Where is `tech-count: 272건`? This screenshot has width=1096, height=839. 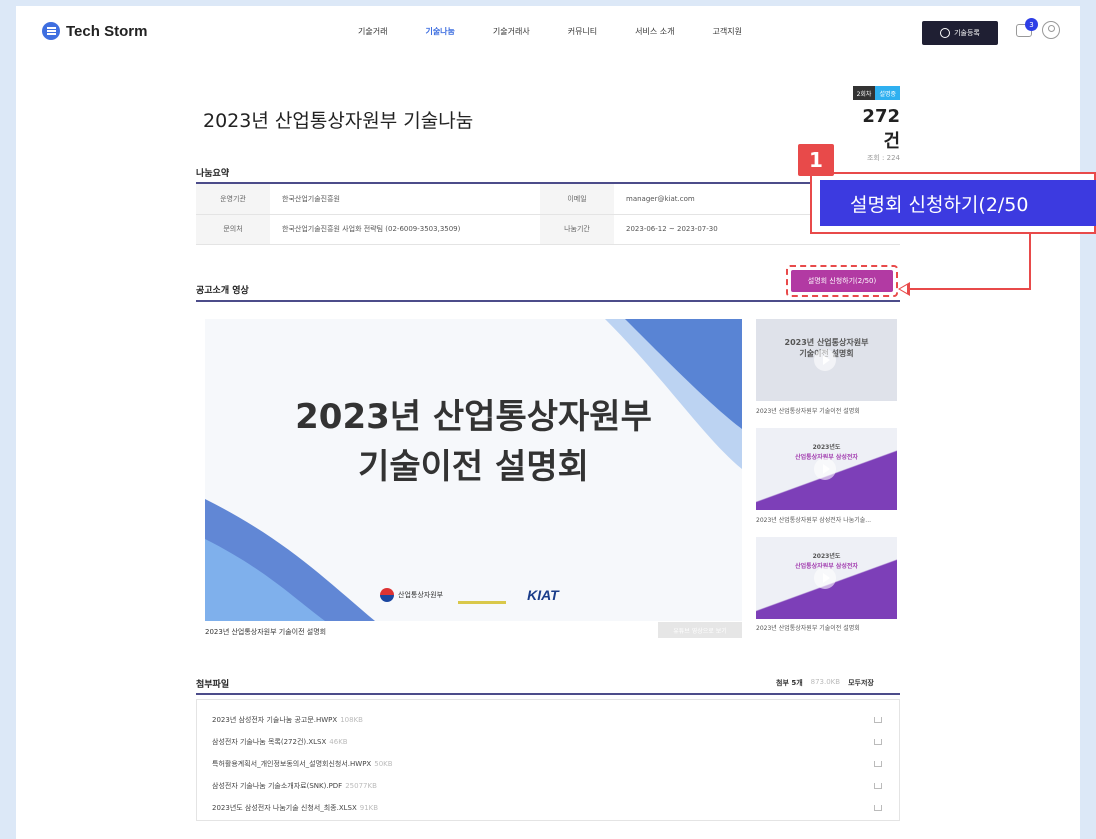 tech-count: 272건 is located at coordinates (881, 129).